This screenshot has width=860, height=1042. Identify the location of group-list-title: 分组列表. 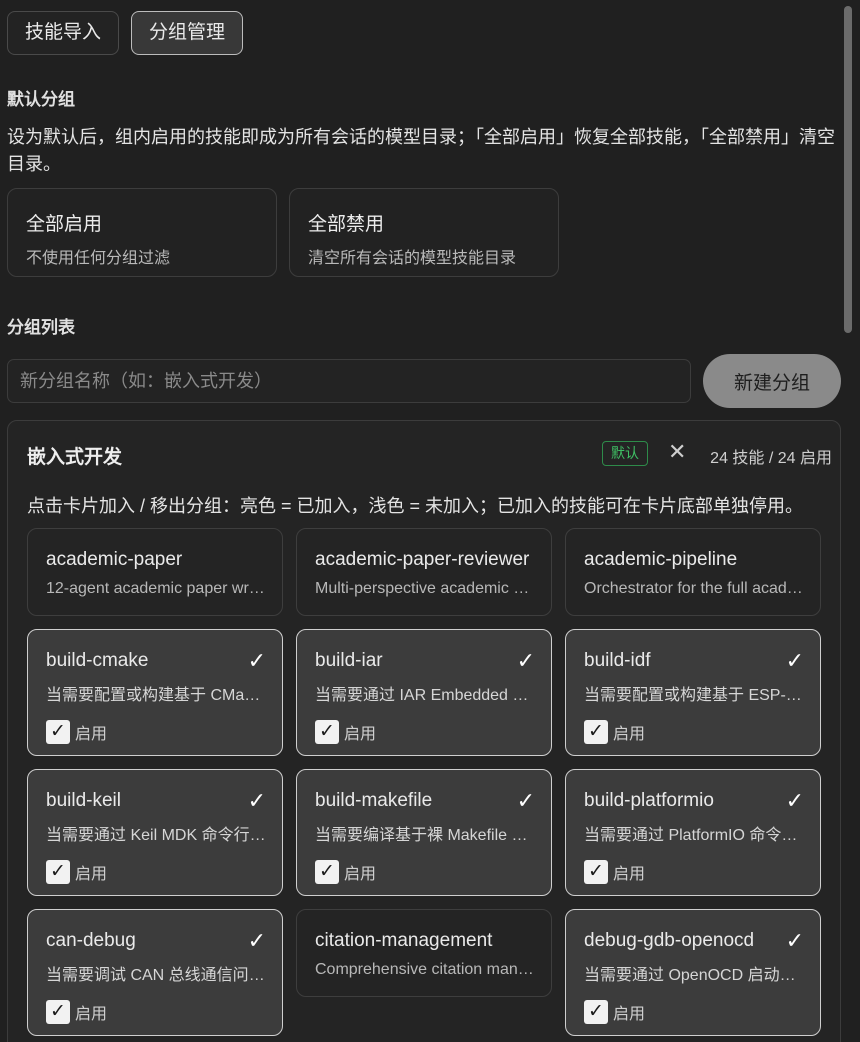
(41, 327).